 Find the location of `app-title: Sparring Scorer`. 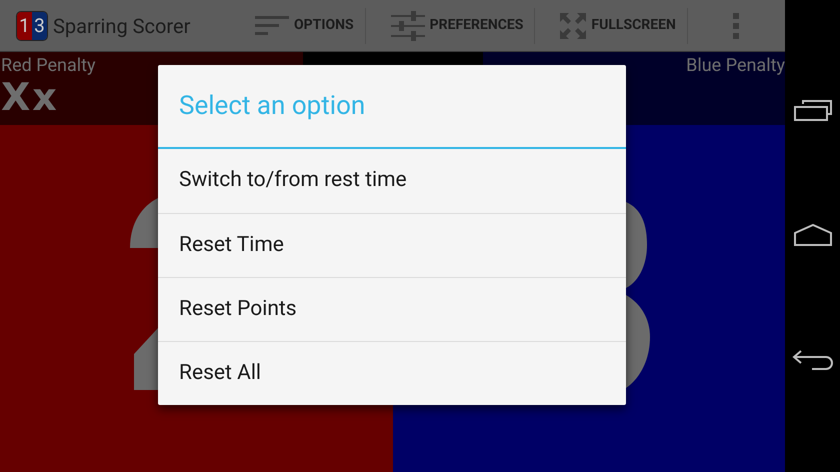

app-title: Sparring Scorer is located at coordinates (121, 26).